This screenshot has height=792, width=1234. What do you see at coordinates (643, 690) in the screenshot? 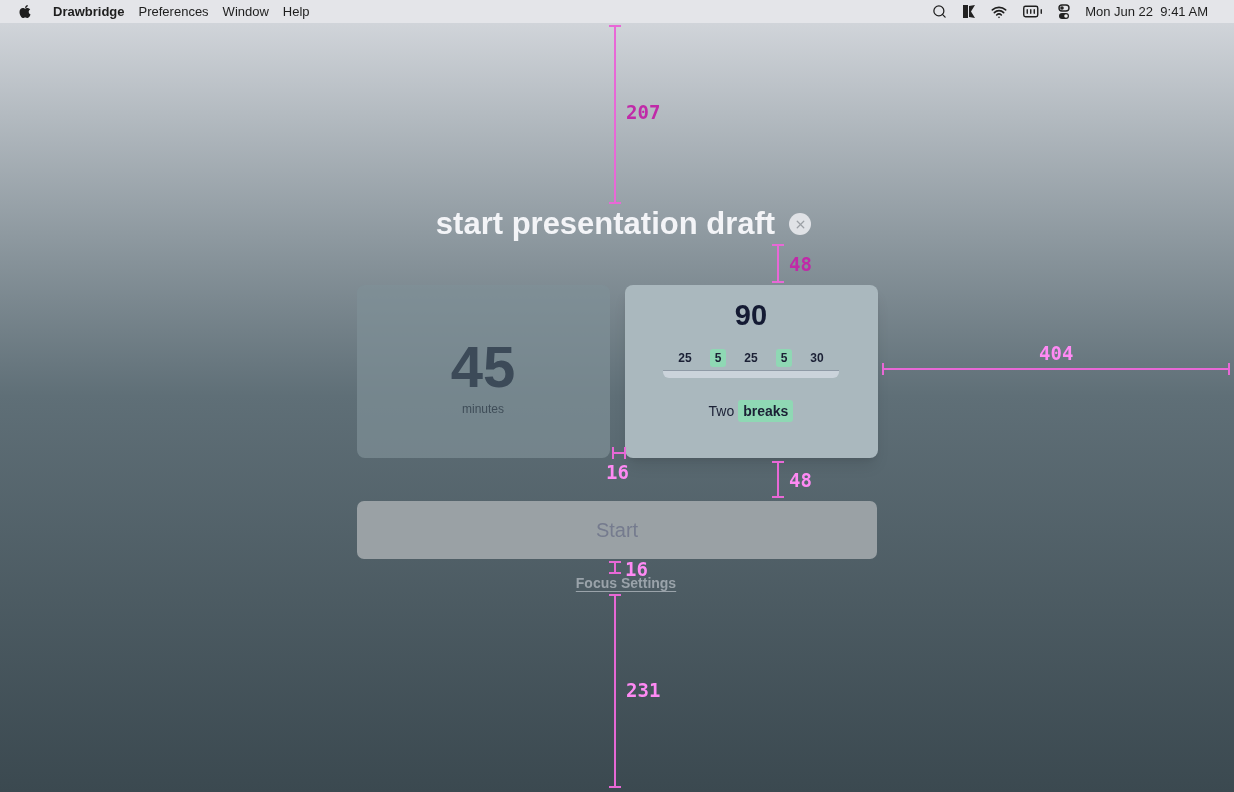
I see `measurement-label: 231` at bounding box center [643, 690].